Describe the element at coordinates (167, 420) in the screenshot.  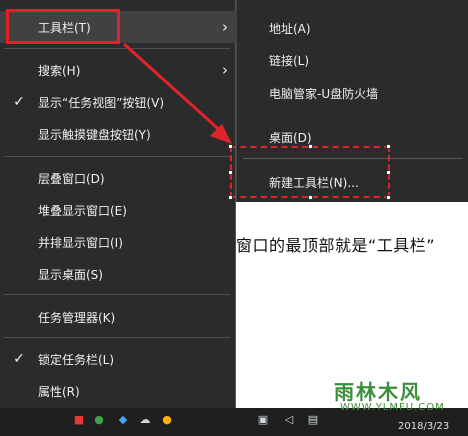
I see `tray-qq-icon: ●` at that location.